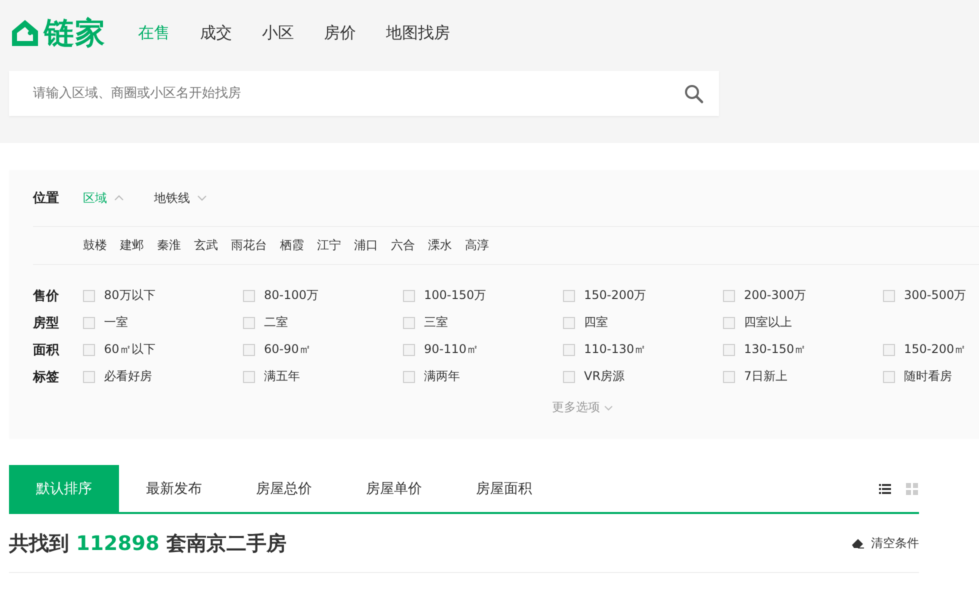 This screenshot has height=601, width=979. Describe the element at coordinates (46, 198) in the screenshot. I see `filter-label: 位置` at that location.